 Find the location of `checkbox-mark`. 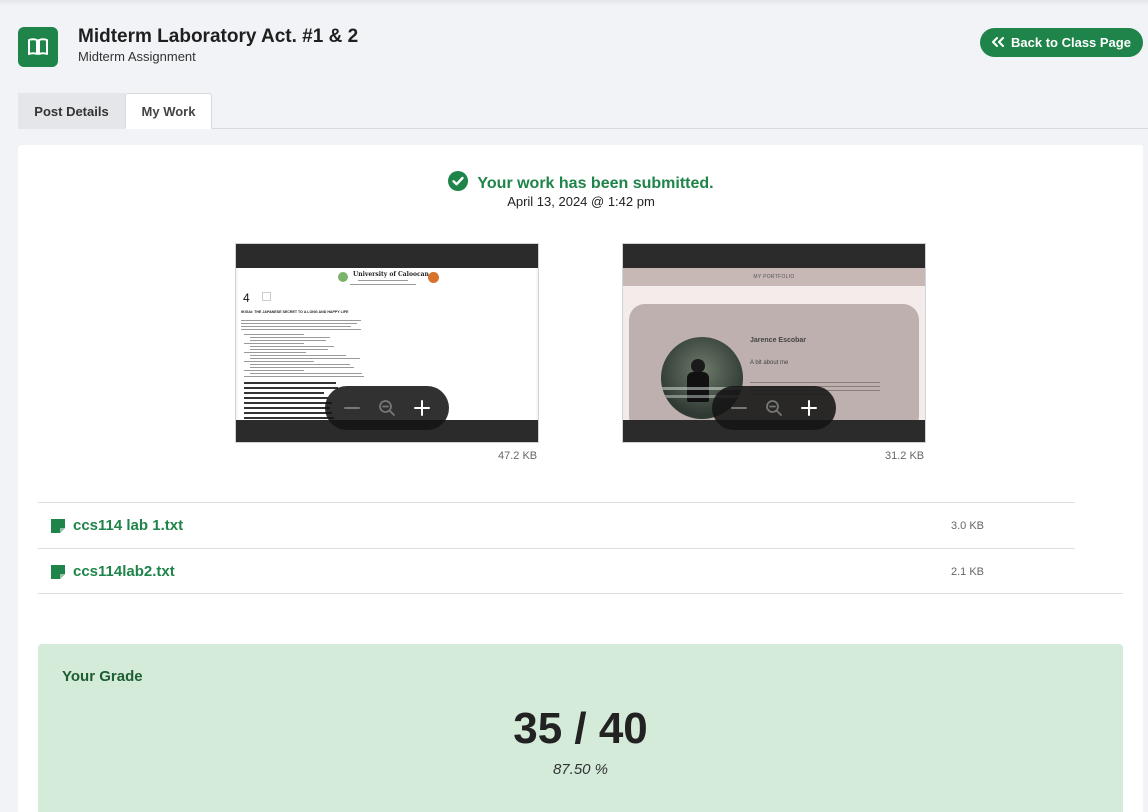

checkbox-mark is located at coordinates (266, 296).